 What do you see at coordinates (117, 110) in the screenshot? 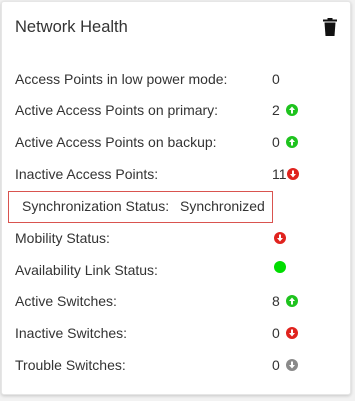
I see `row-label: Active Access Points on primary:` at bounding box center [117, 110].